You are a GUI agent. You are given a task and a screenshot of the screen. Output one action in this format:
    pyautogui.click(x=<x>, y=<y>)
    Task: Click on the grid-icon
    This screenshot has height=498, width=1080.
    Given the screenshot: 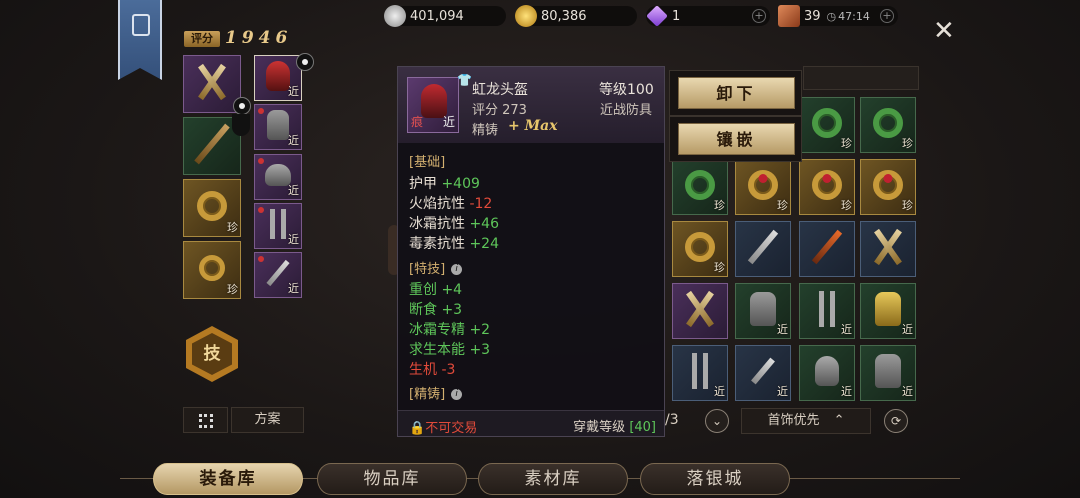 What is the action you would take?
    pyautogui.click(x=206, y=421)
    